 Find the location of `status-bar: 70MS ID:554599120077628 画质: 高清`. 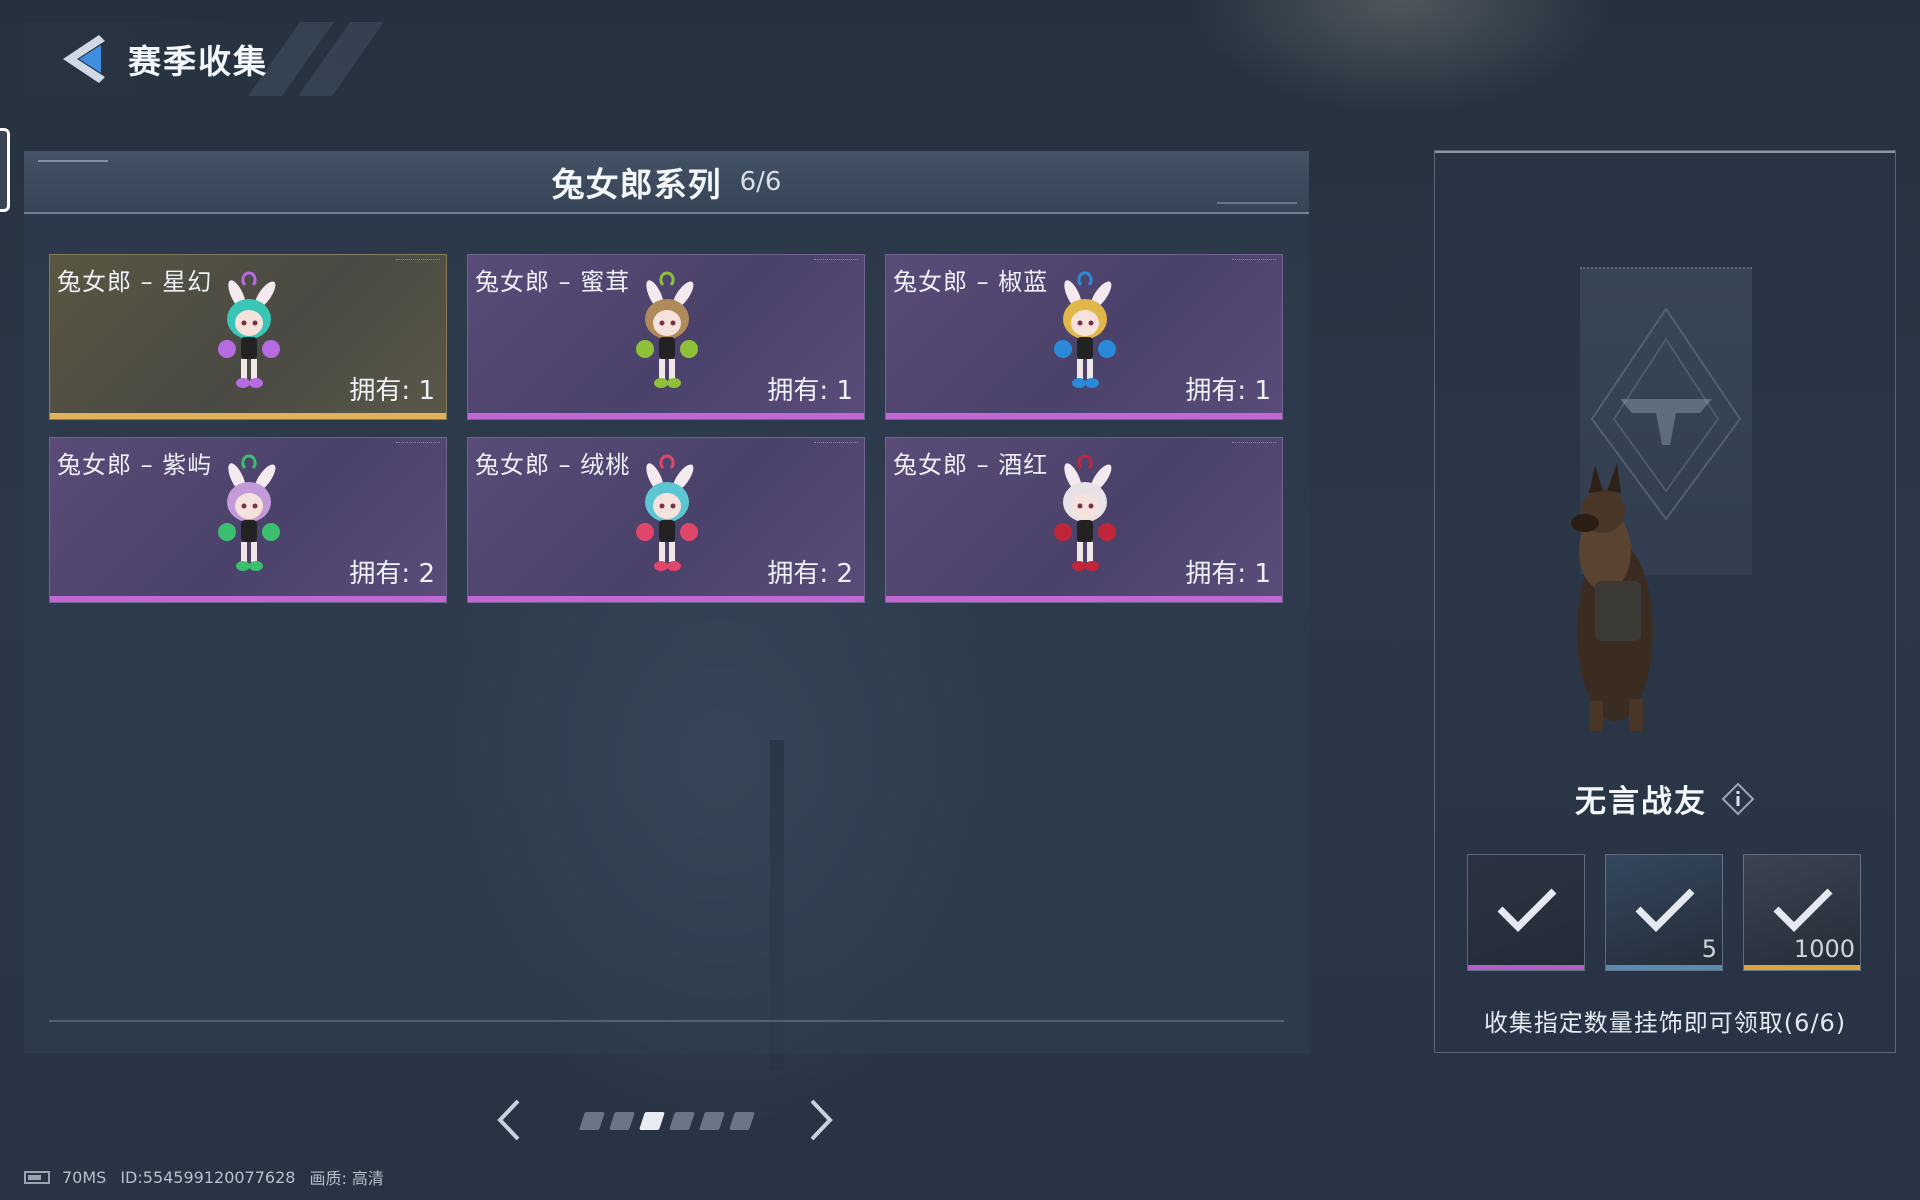

status-bar: 70MS ID:554599120077628 画质: 高清 is located at coordinates (211, 1177).